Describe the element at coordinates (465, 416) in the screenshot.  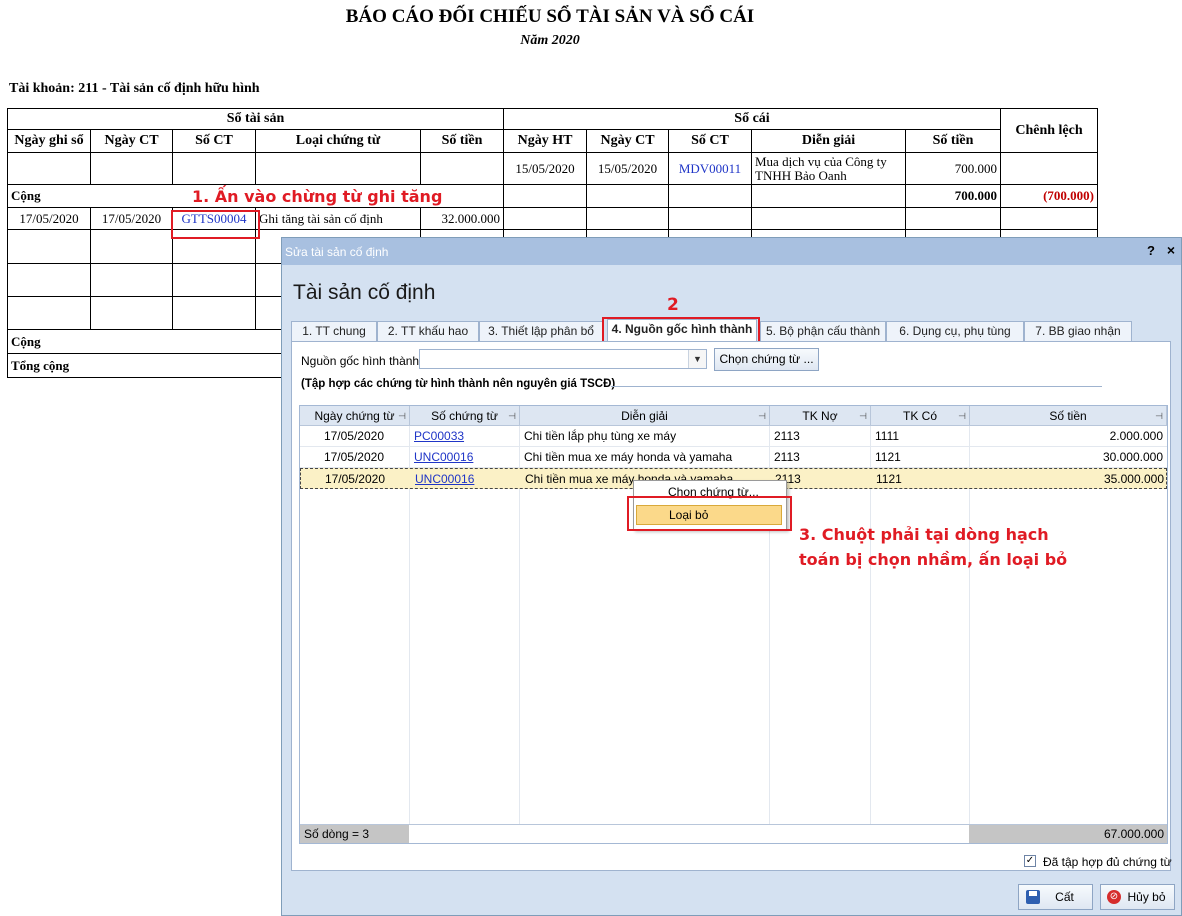
I see `grid-header-no: Số chứng từ ⊣` at that location.